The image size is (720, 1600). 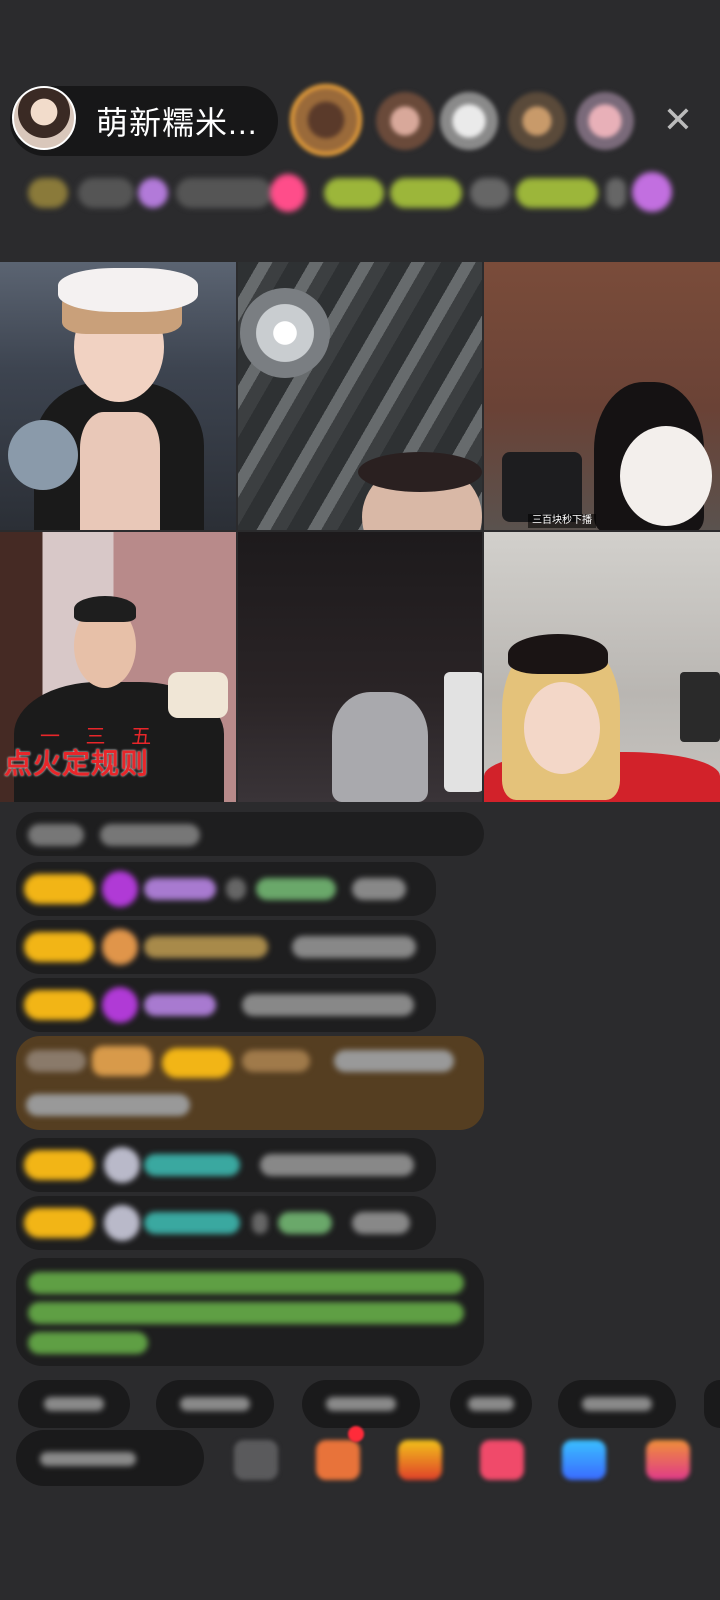 What do you see at coordinates (380, 747) in the screenshot?
I see `chair-icon` at bounding box center [380, 747].